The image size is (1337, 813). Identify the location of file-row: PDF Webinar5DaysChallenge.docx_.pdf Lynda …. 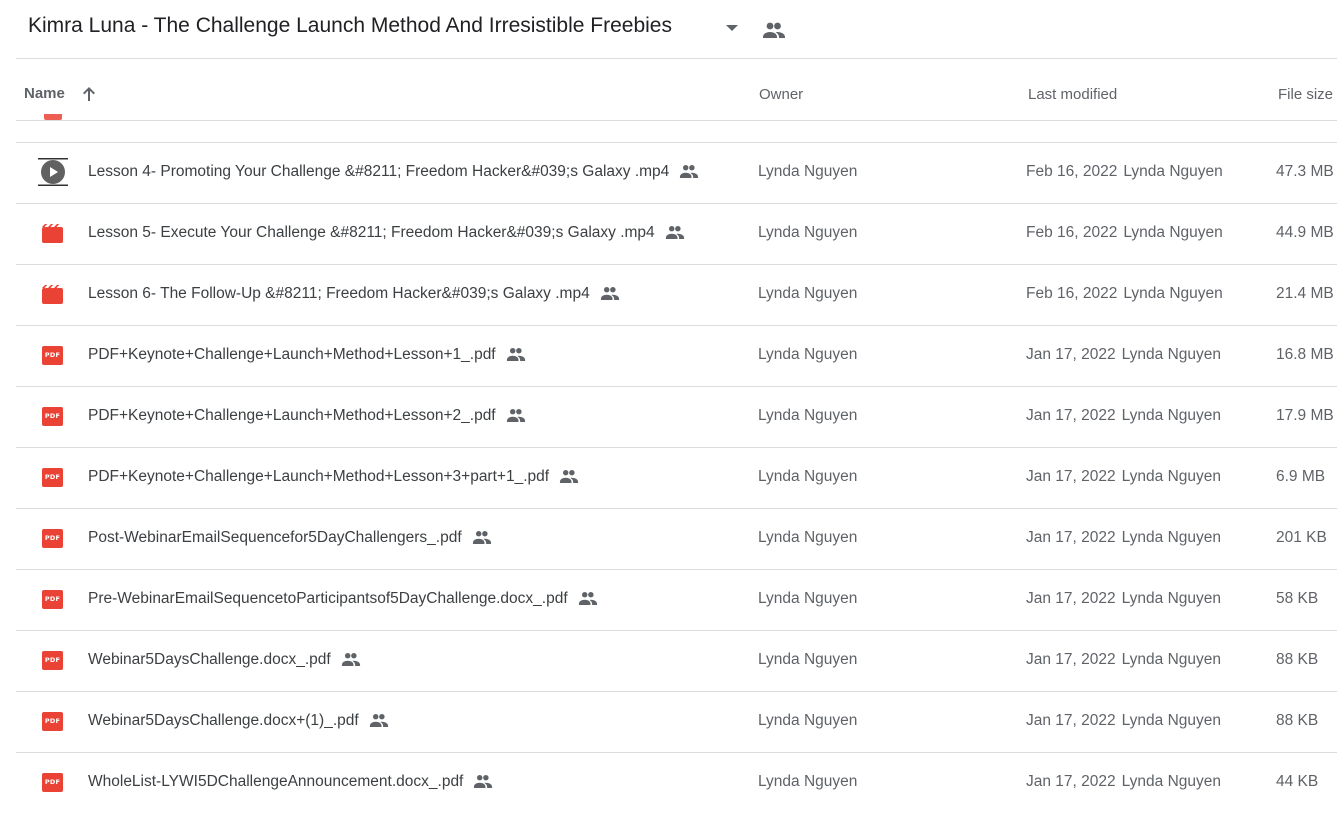
(676, 660).